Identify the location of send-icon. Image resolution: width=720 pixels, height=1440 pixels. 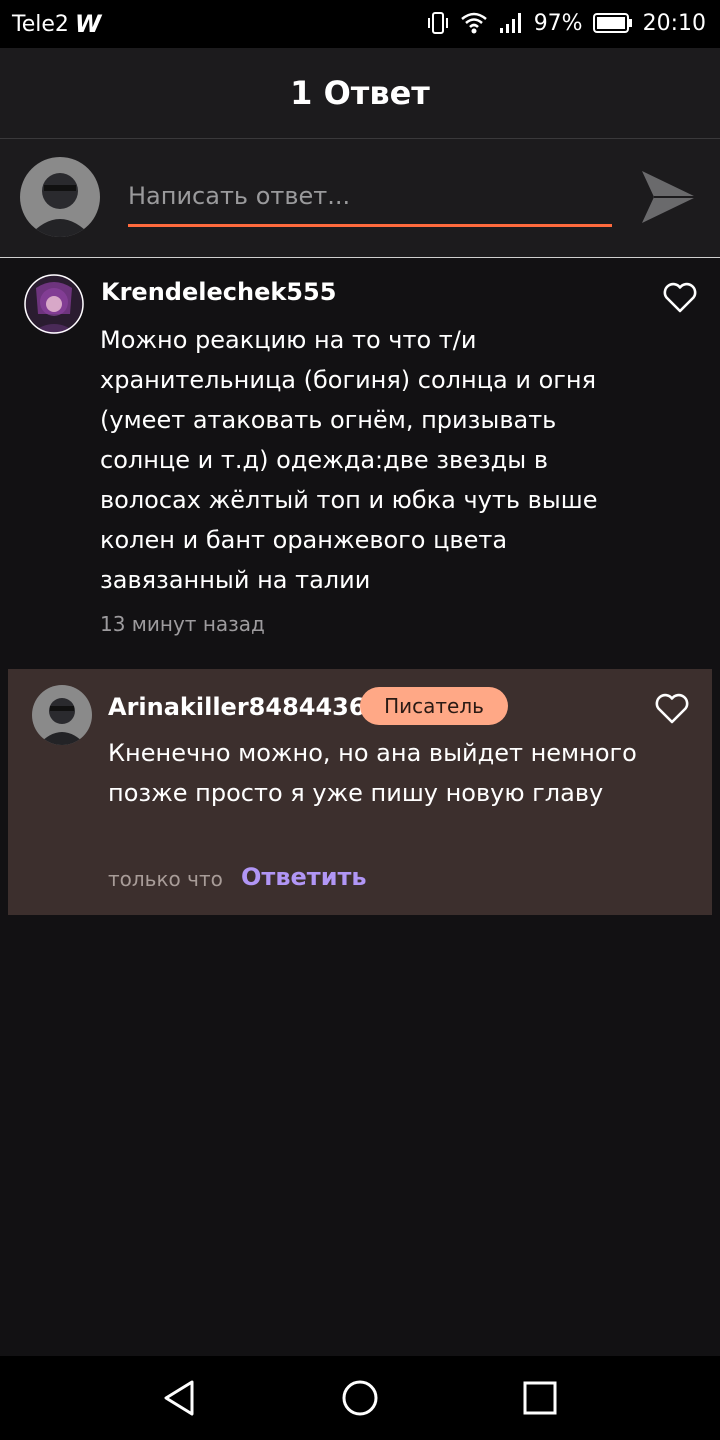
(669, 197).